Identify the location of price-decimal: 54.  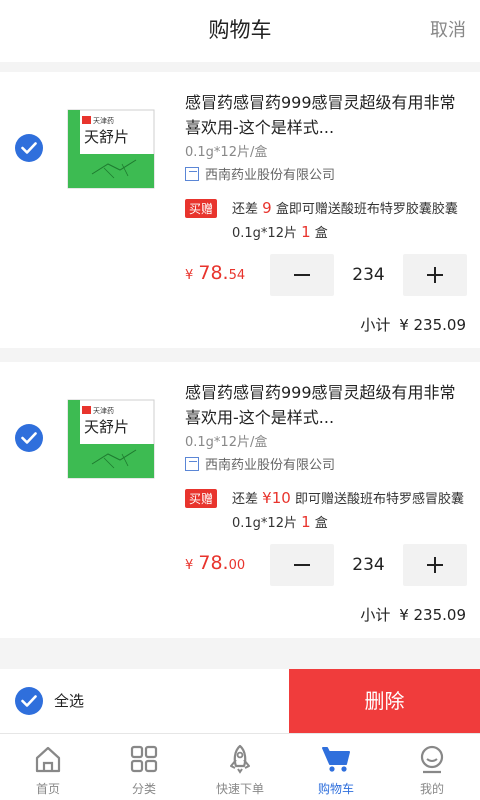
(237, 275).